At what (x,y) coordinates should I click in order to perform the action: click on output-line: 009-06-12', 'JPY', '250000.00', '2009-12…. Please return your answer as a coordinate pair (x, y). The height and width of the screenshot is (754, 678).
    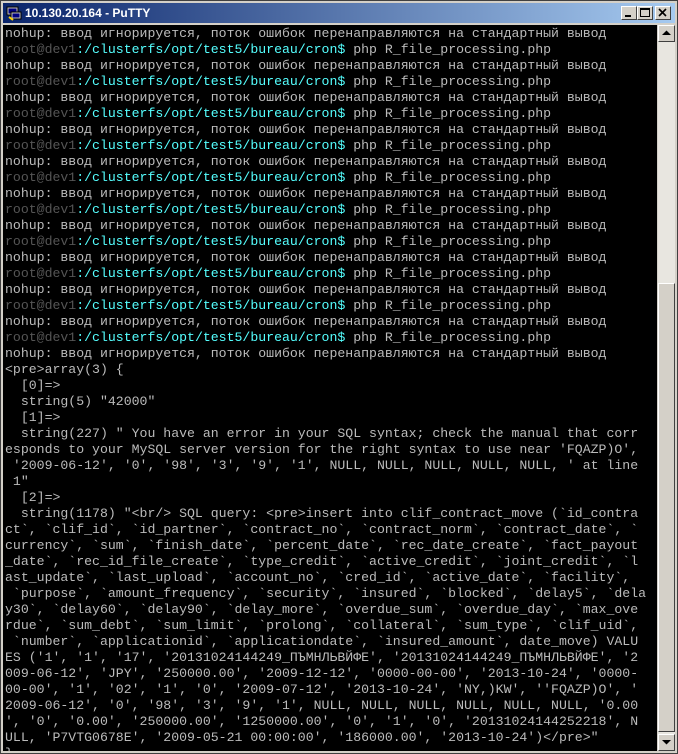
    Looking at the image, I should click on (322, 673).